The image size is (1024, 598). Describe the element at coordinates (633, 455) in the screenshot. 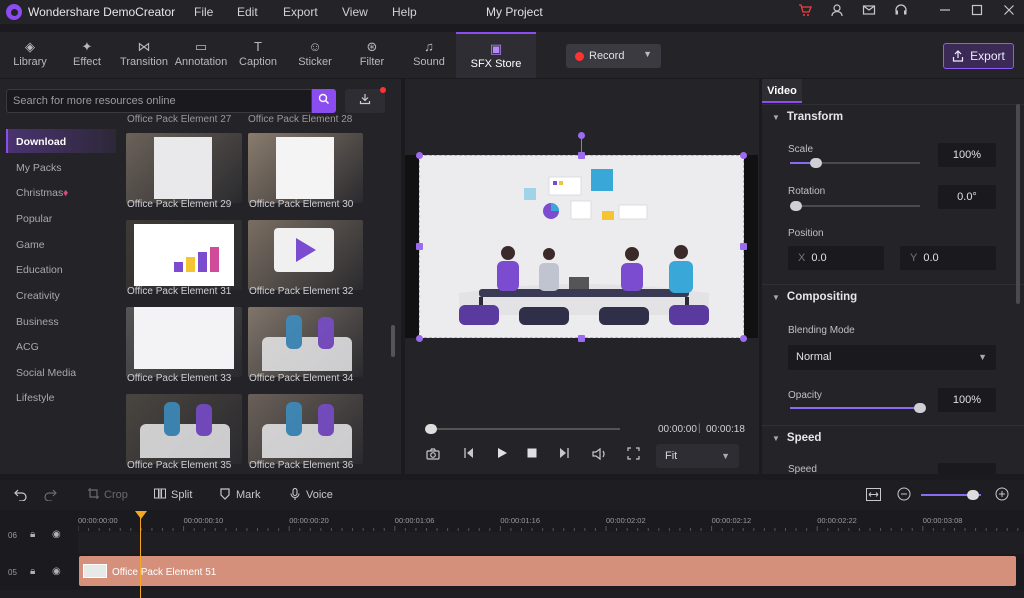

I see `fullscreen-icon` at that location.